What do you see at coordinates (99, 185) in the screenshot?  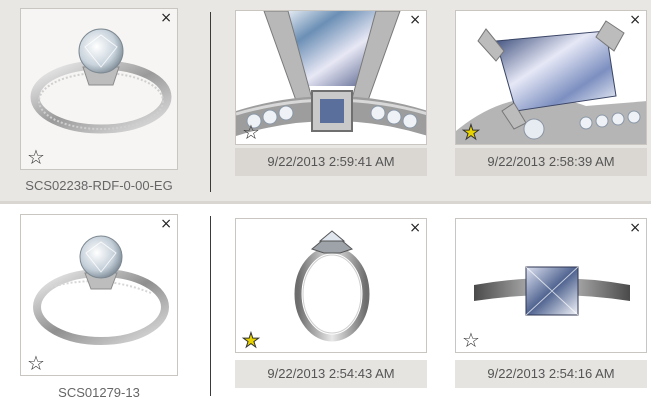 I see `product-code: SCS02238-RDF-0-00-EG` at bounding box center [99, 185].